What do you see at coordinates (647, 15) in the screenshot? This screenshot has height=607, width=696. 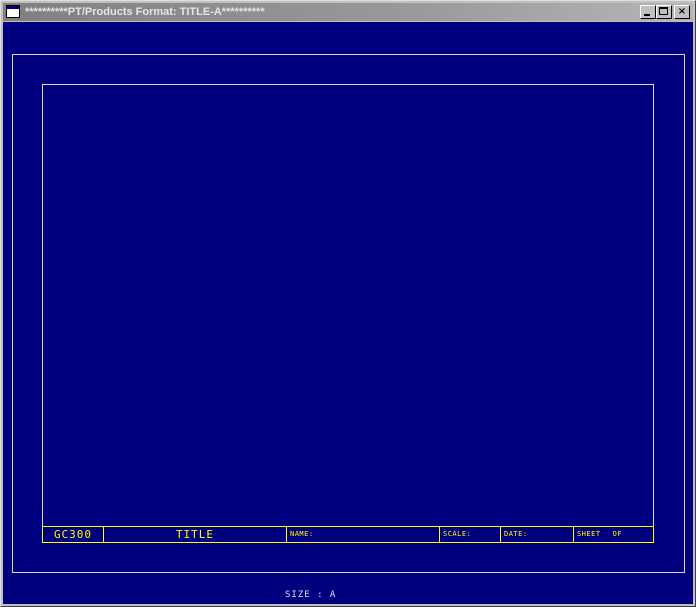 I see `minimize-icon` at bounding box center [647, 15].